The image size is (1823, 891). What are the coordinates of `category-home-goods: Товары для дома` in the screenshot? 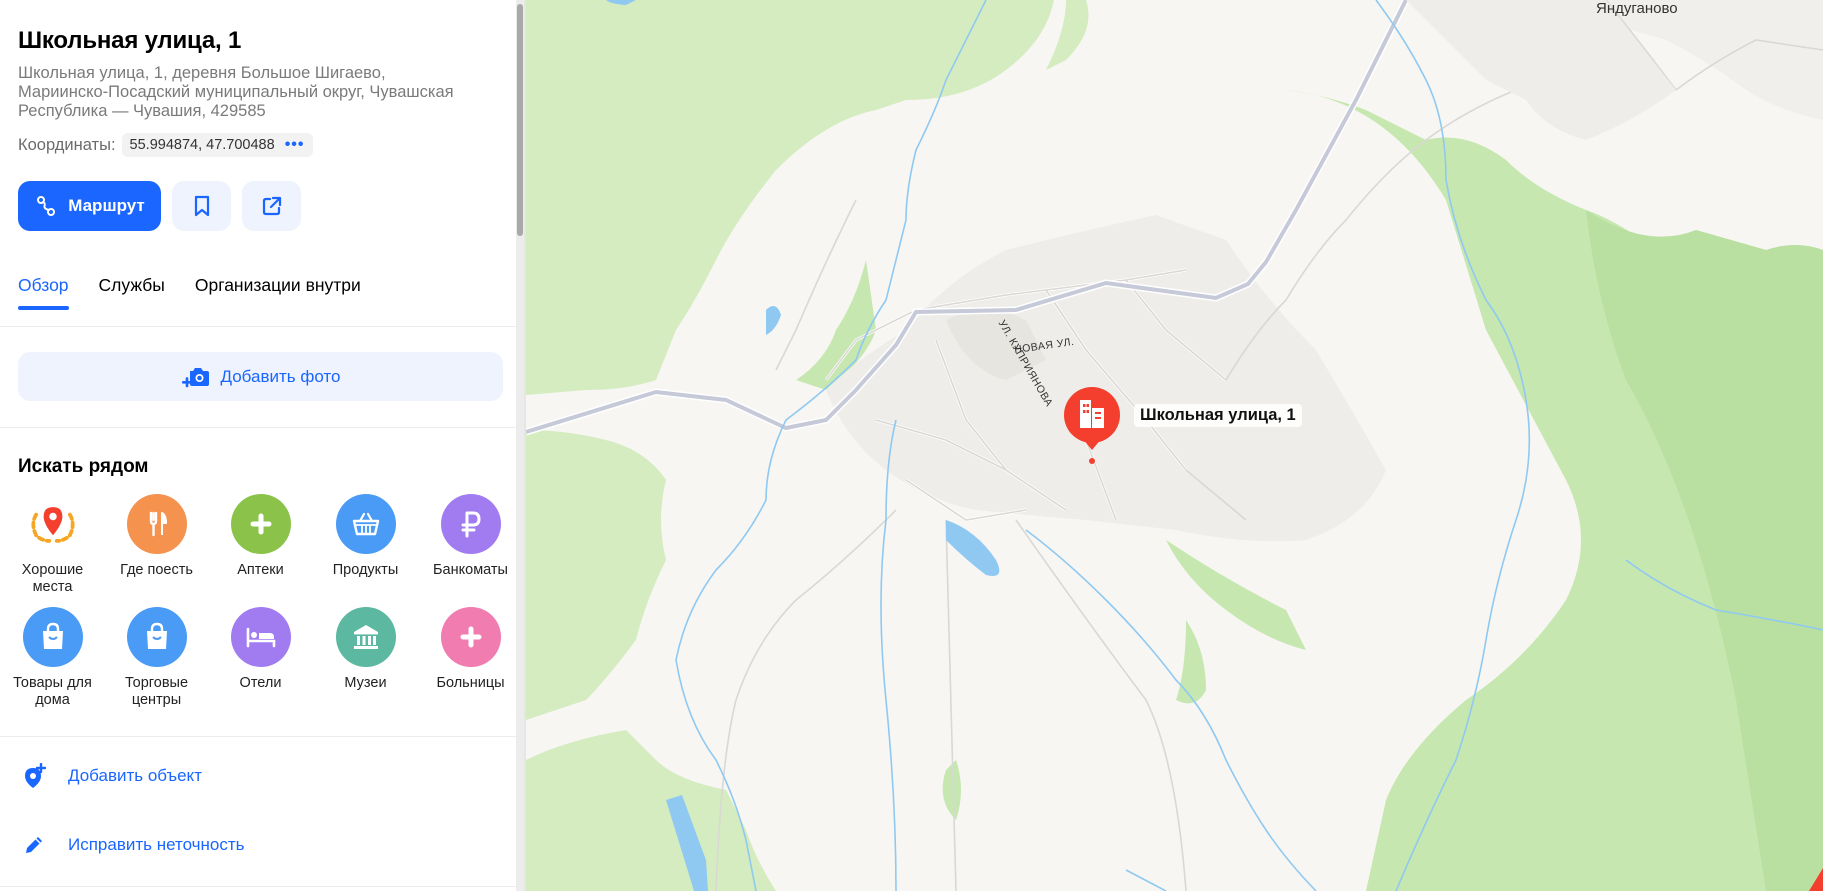 It's located at (52, 658).